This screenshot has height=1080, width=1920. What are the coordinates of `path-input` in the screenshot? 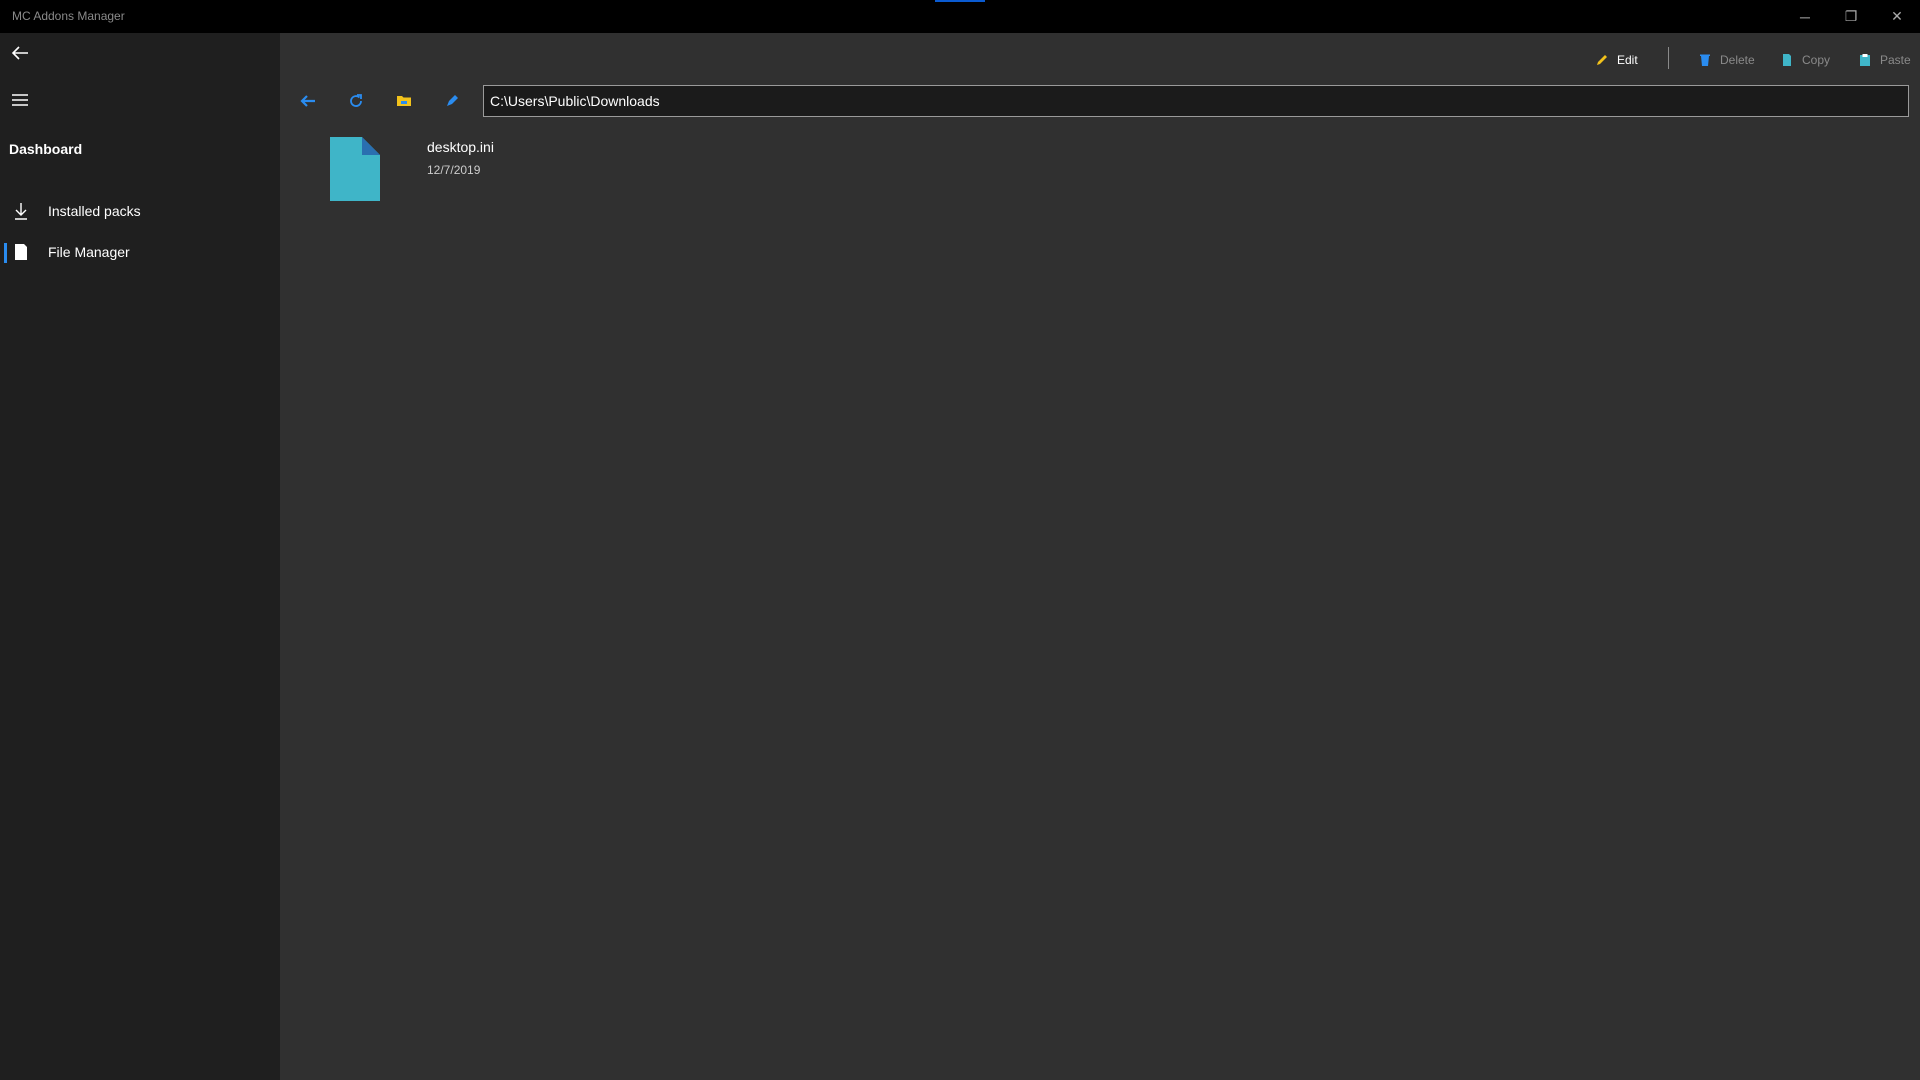 It's located at (1196, 101).